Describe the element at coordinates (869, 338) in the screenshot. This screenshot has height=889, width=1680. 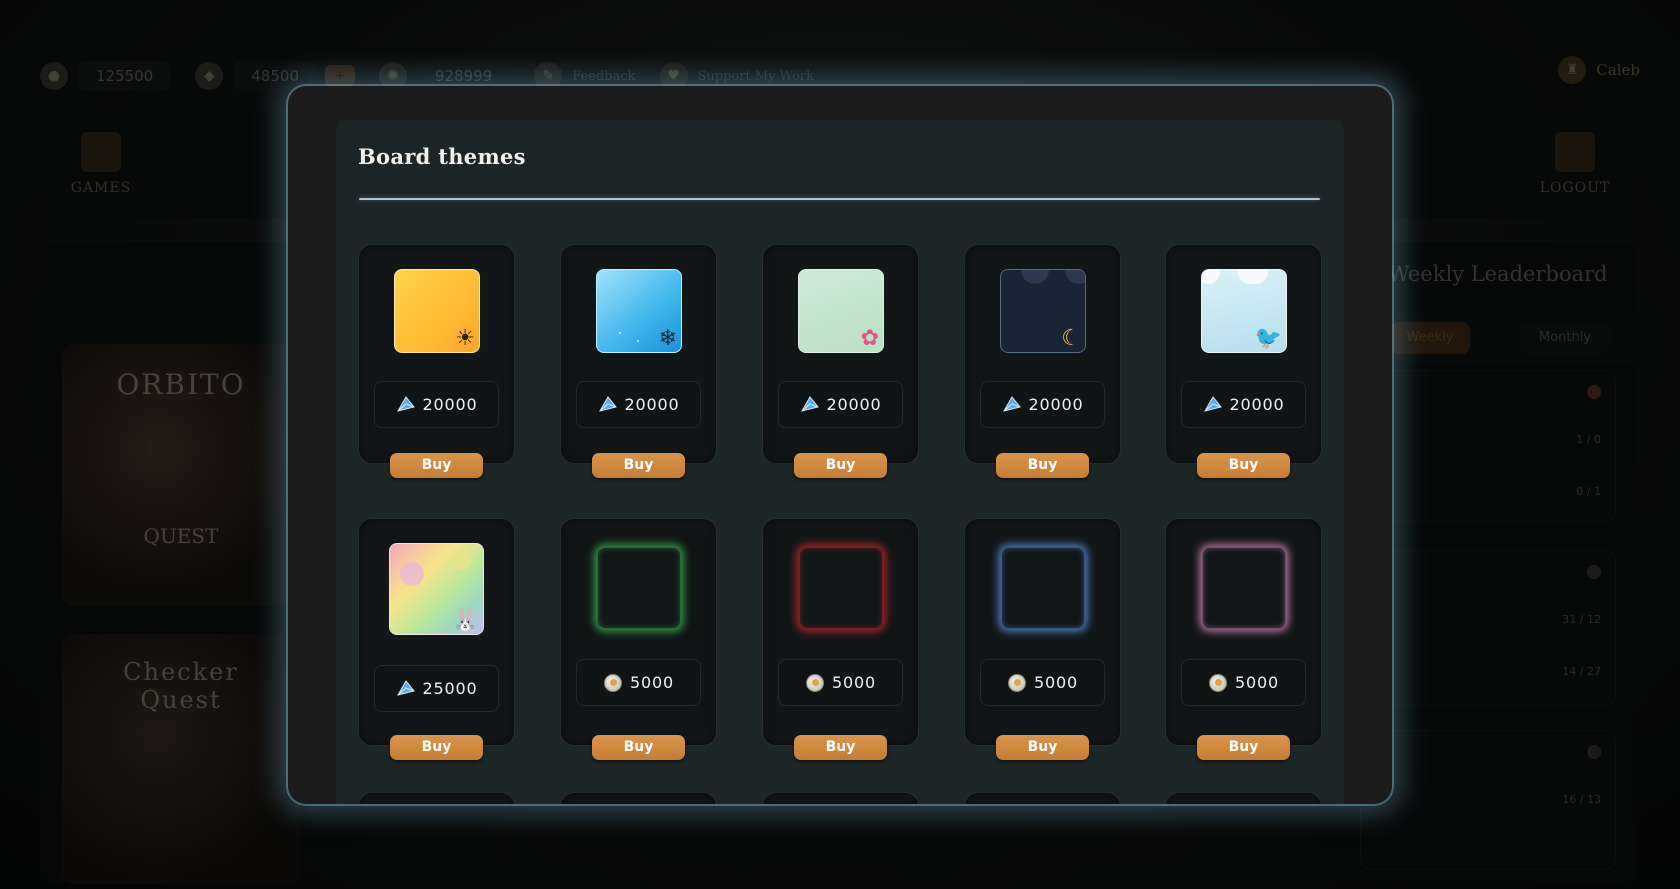
I see `flower-icon: ✿` at that location.